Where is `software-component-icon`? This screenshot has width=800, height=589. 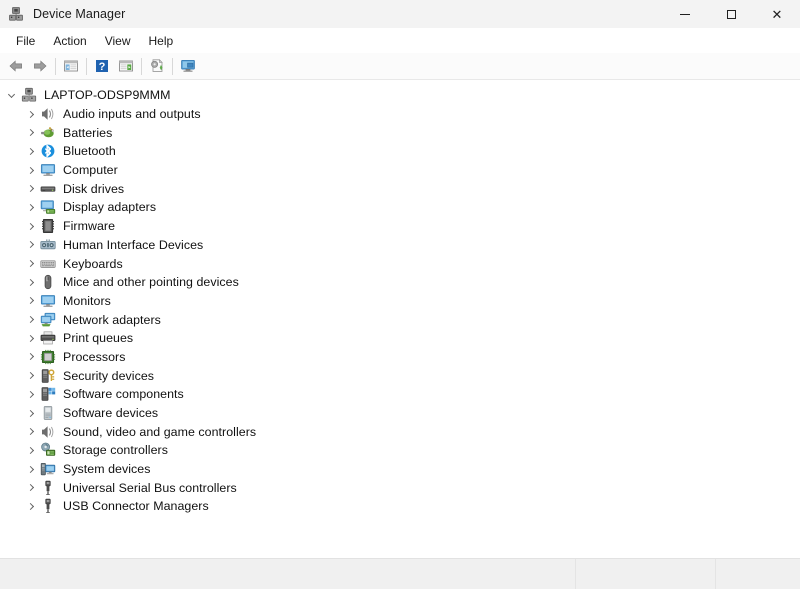 software-component-icon is located at coordinates (48, 394).